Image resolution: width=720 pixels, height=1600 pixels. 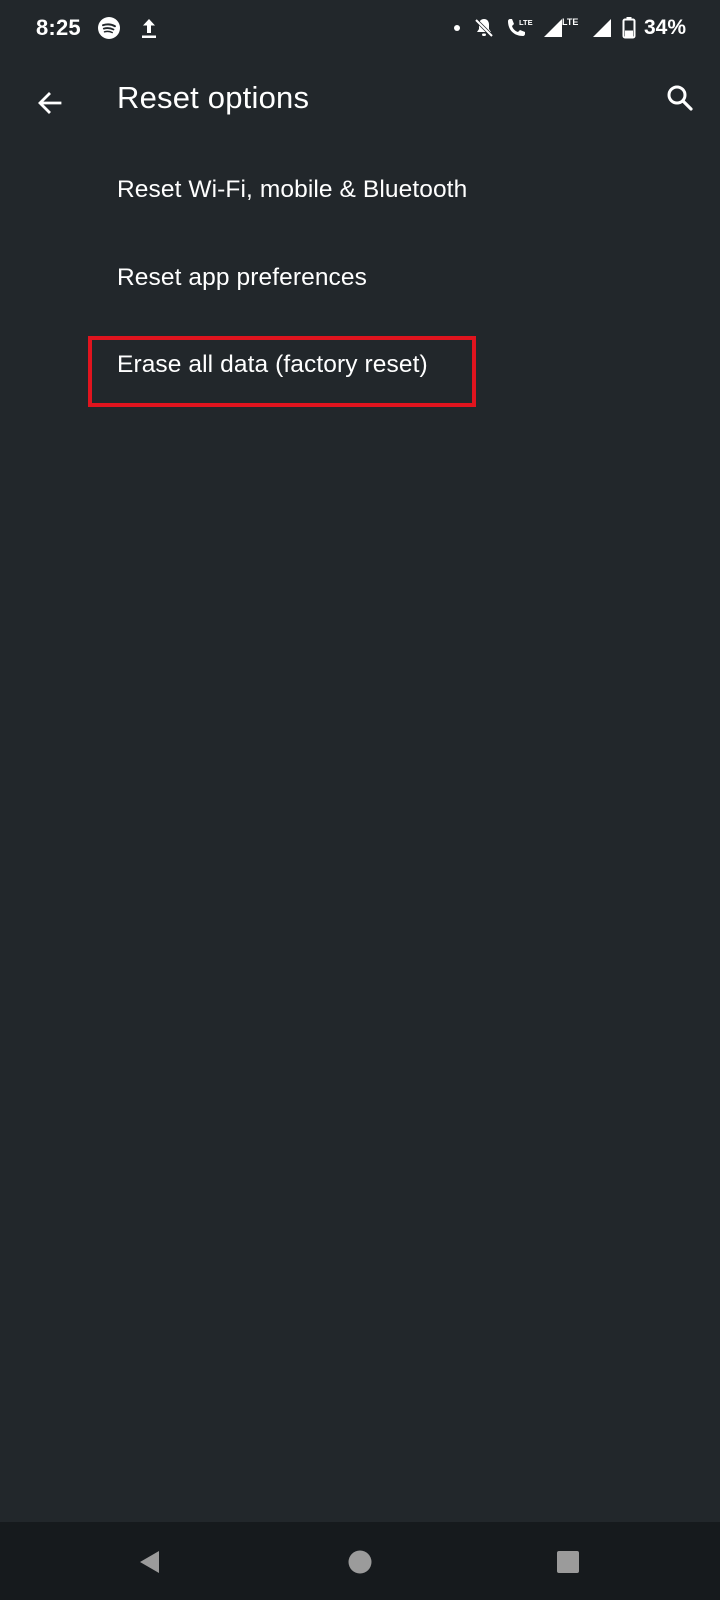 I want to click on search-button, so click(x=680, y=98).